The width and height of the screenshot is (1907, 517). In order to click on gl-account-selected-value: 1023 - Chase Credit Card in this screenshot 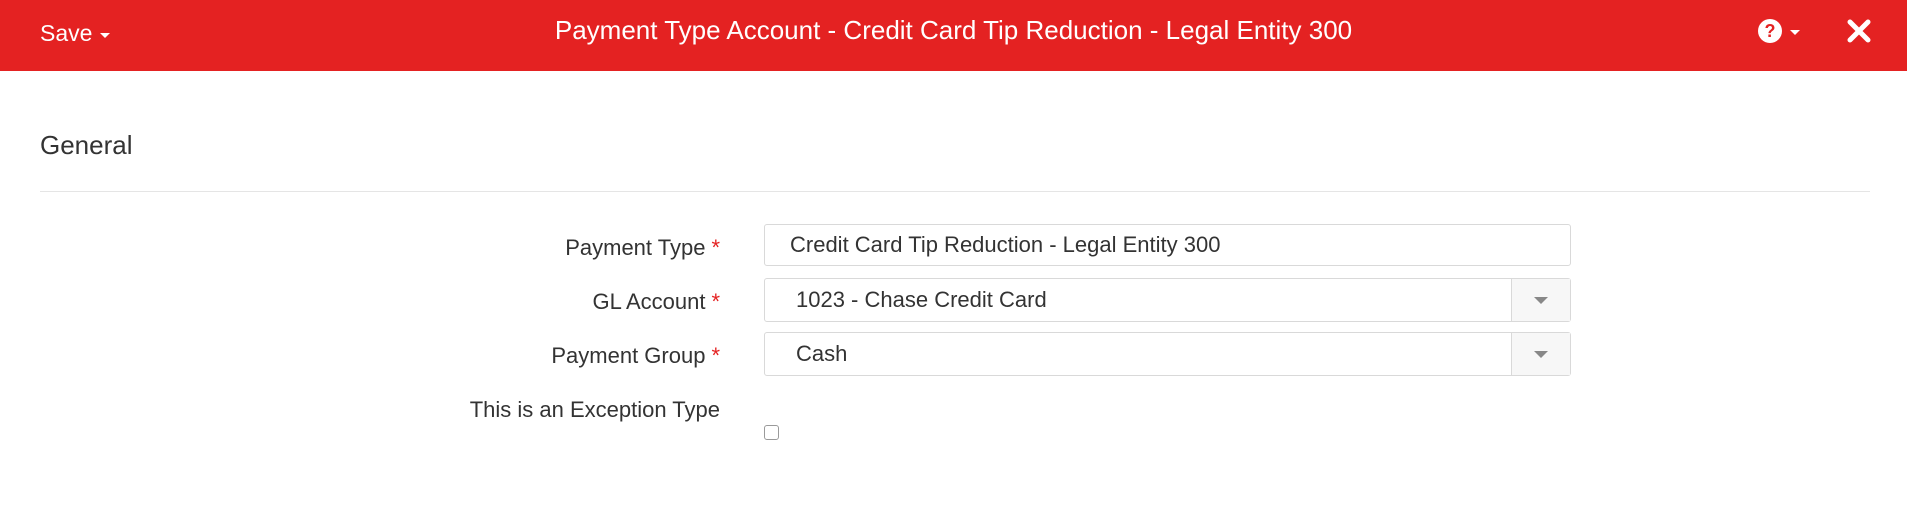, I will do `click(921, 299)`.